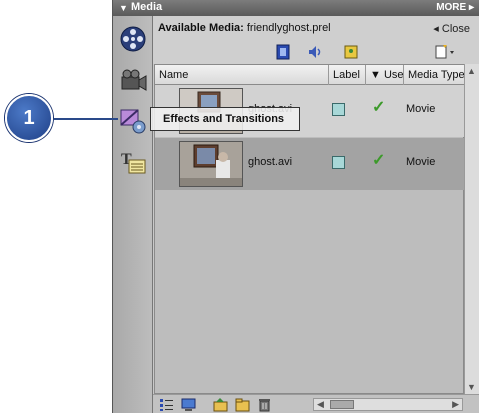  I want to click on available-media: Available Media: friendlyghost.prel, so click(244, 28).